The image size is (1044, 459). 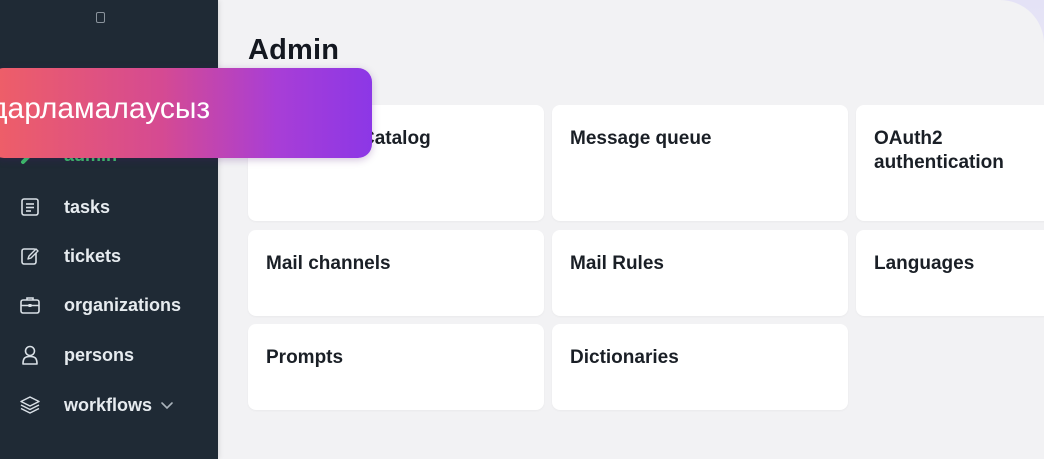 I want to click on sidebar-item-label: tasks, so click(x=87, y=206).